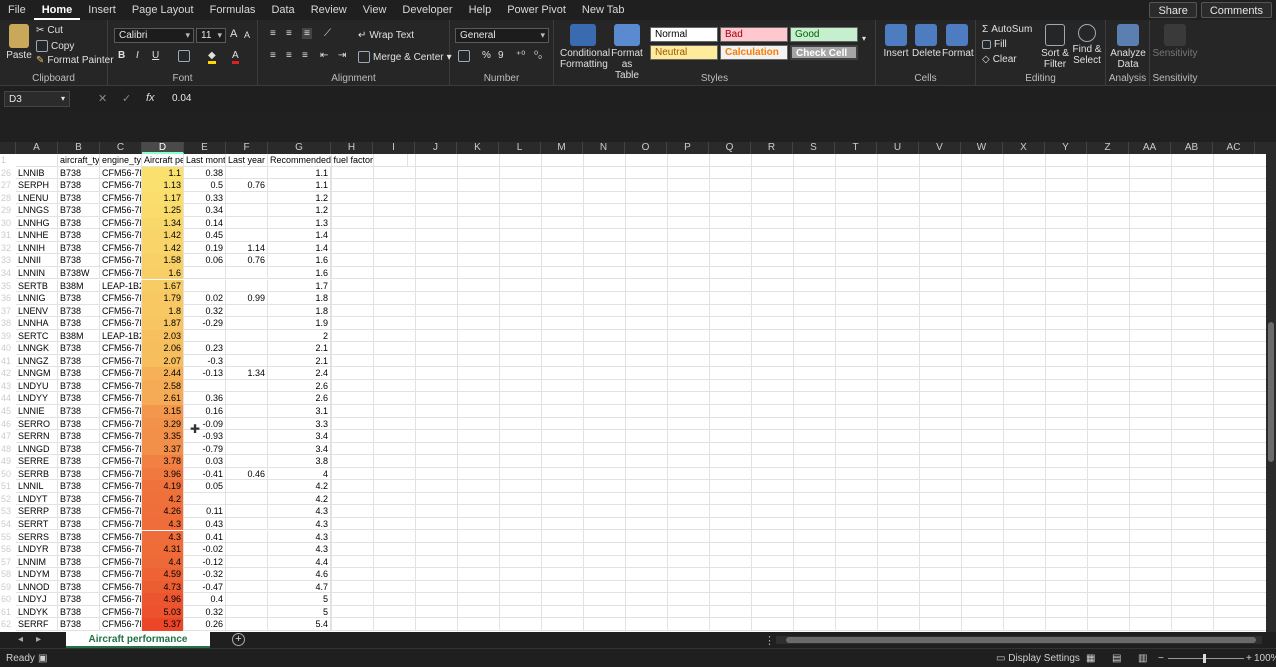 This screenshot has height=667, width=1276. I want to click on name-box: D3 ▾, so click(37, 99).